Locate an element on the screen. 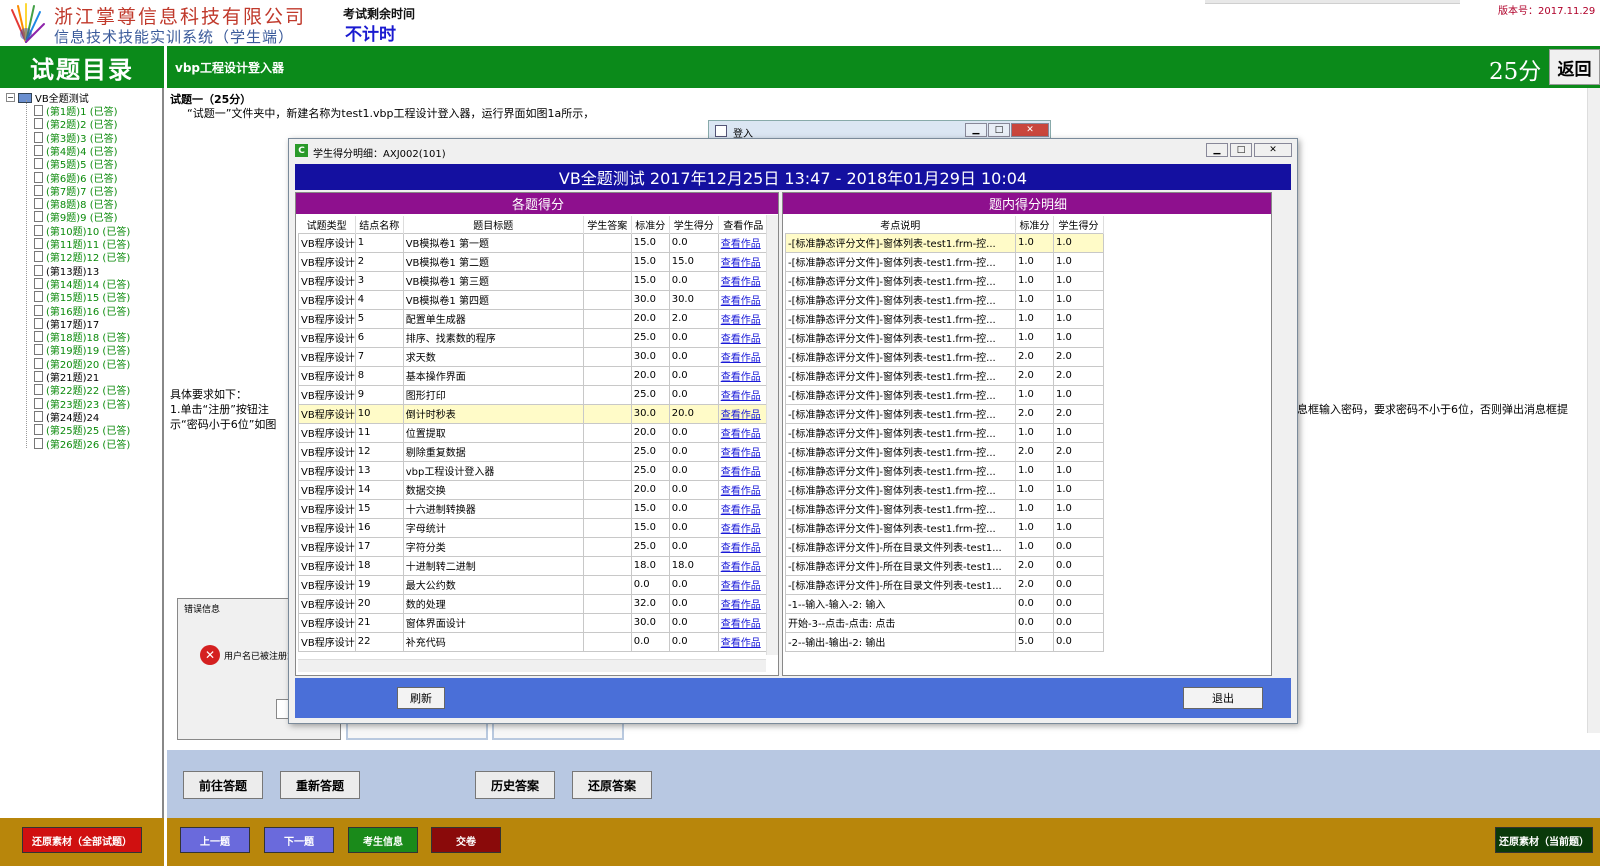 The width and height of the screenshot is (1600, 866). column-header: 题目标题 is located at coordinates (493, 224).